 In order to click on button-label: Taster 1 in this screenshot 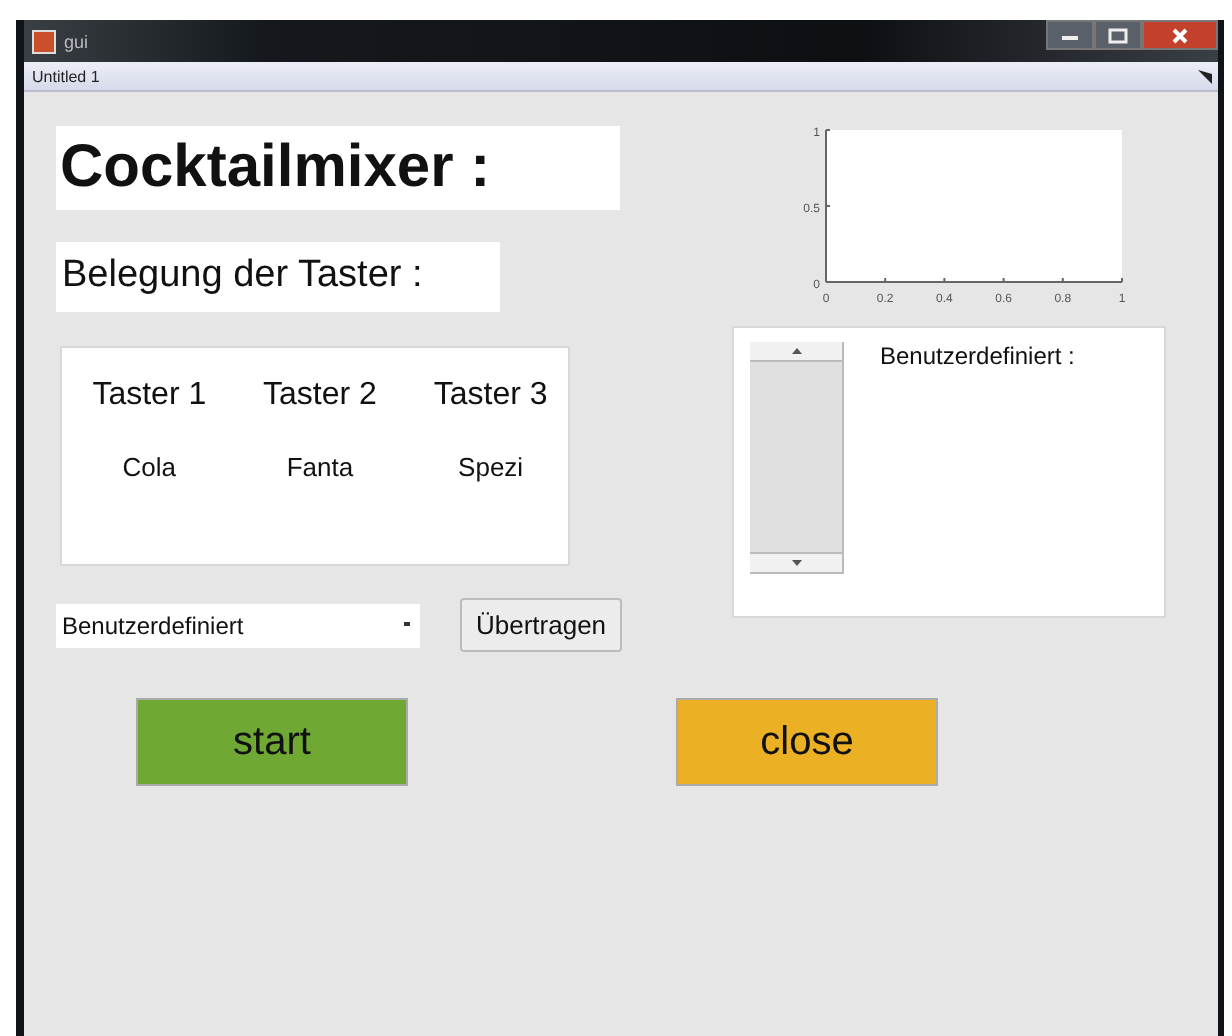, I will do `click(149, 396)`.